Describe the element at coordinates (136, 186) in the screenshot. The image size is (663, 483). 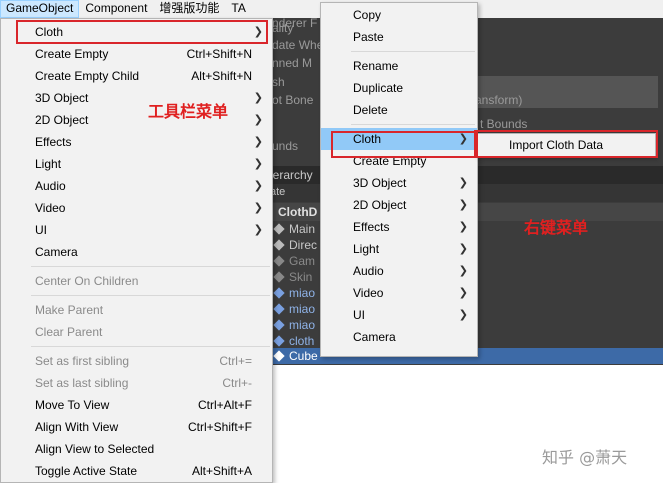
I see `go-menu-audio: Audio ❯` at that location.